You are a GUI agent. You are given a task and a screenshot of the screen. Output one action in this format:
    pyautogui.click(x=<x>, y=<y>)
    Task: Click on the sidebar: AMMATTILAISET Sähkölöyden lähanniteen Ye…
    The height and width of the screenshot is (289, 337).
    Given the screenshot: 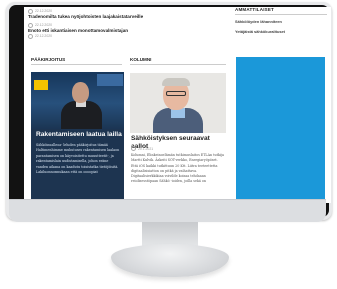 What is the action you would take?
    pyautogui.click(x=281, y=23)
    